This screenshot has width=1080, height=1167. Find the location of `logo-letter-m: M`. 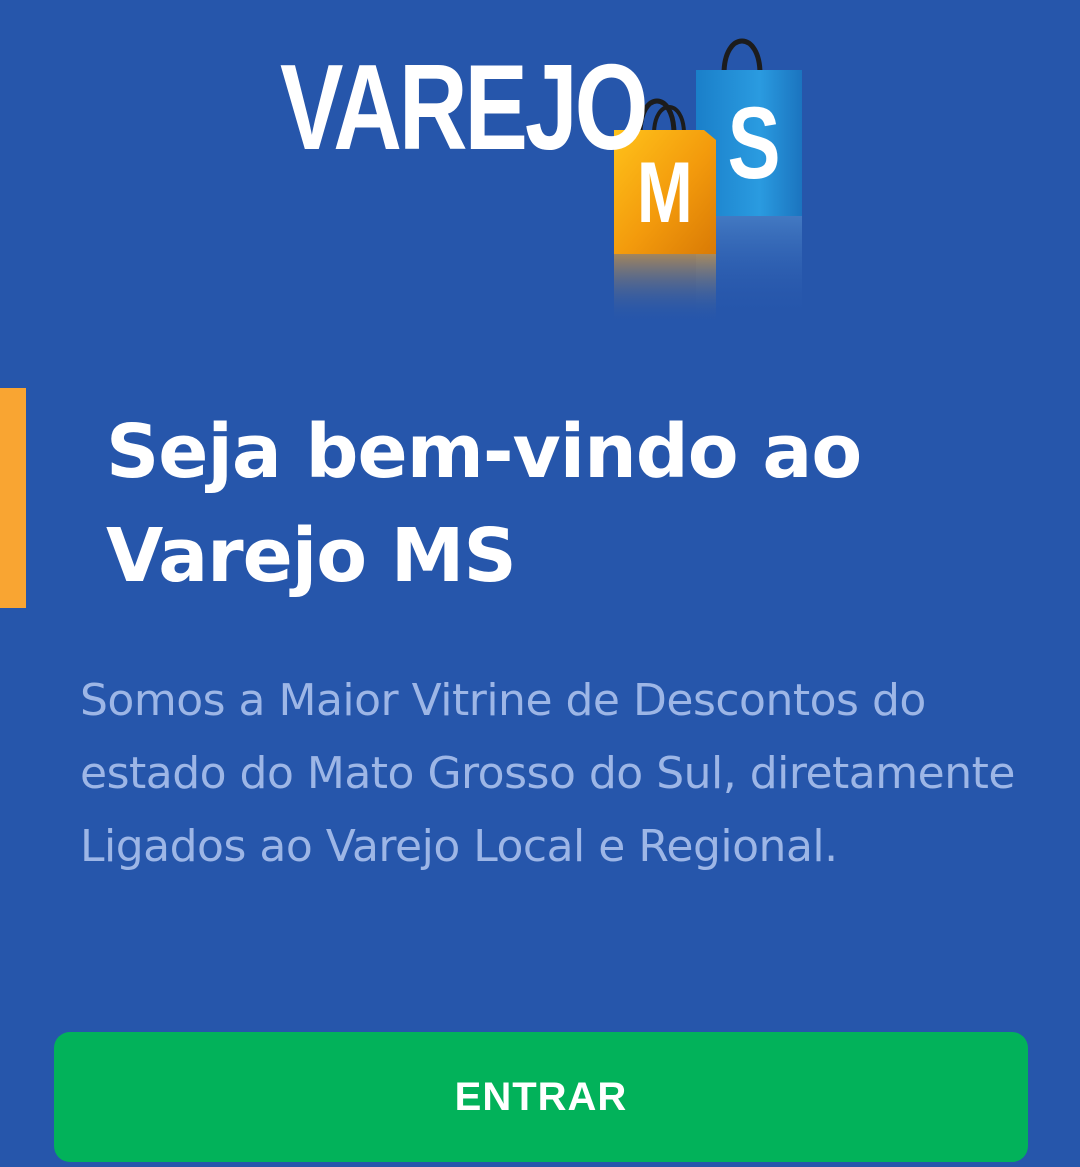

logo-letter-m: M is located at coordinates (664, 193).